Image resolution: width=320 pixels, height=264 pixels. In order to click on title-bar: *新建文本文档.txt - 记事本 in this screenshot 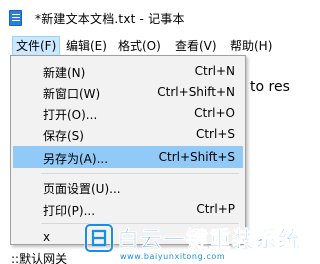, I will do `click(144, 18)`.